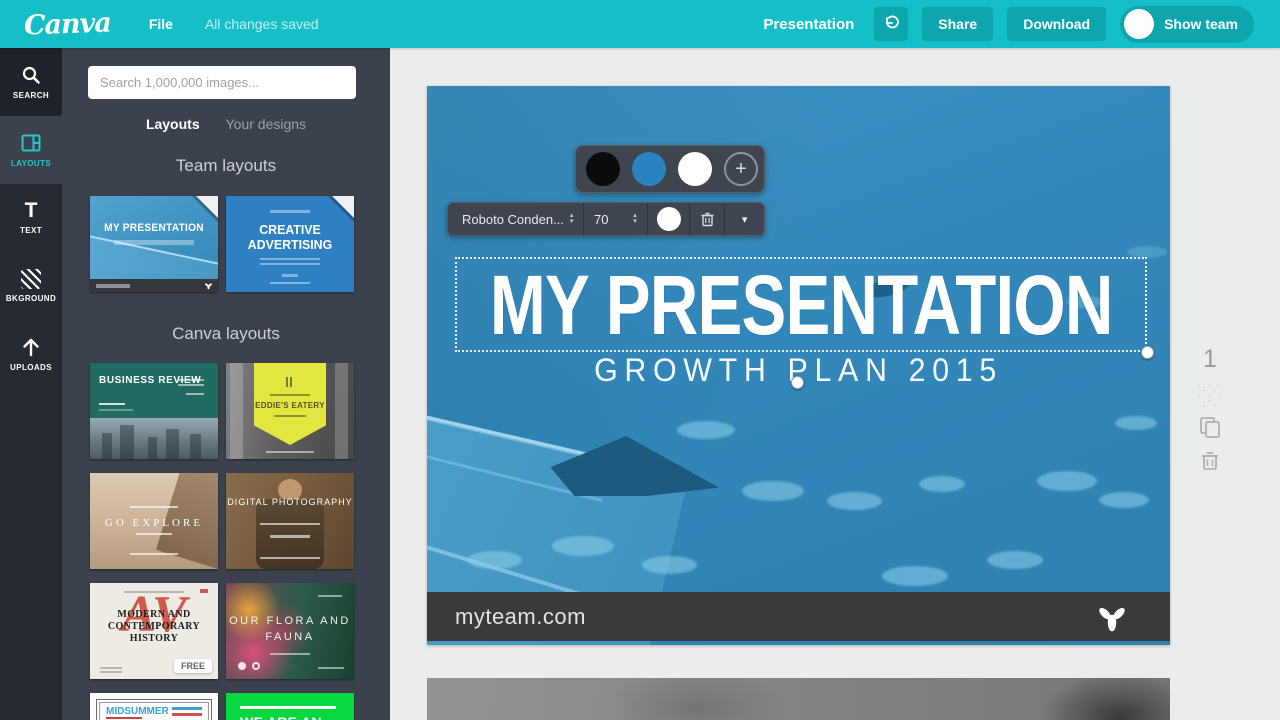 The width and height of the screenshot is (1280, 720). I want to click on show-team-label: Show team, so click(1201, 24).